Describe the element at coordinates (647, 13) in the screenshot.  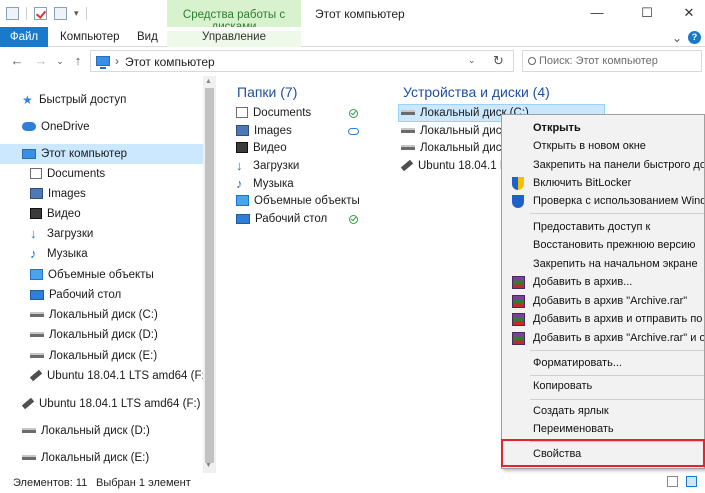
I see `maximize-icon: ☐` at that location.